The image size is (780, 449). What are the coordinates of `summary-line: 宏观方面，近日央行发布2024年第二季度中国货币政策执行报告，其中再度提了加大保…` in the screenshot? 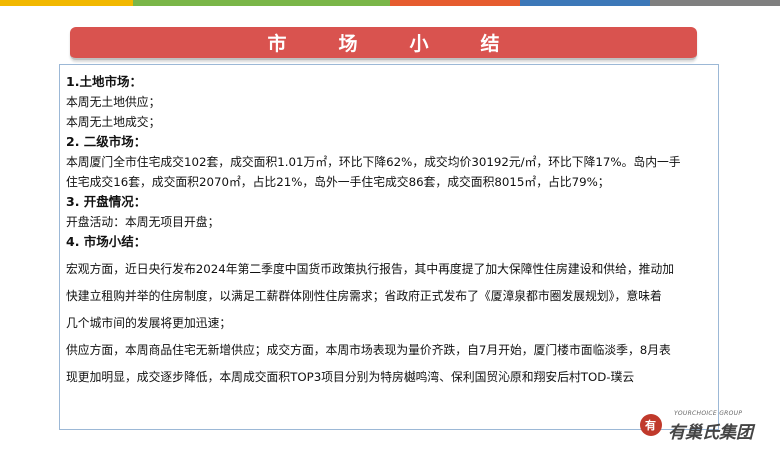 It's located at (370, 269).